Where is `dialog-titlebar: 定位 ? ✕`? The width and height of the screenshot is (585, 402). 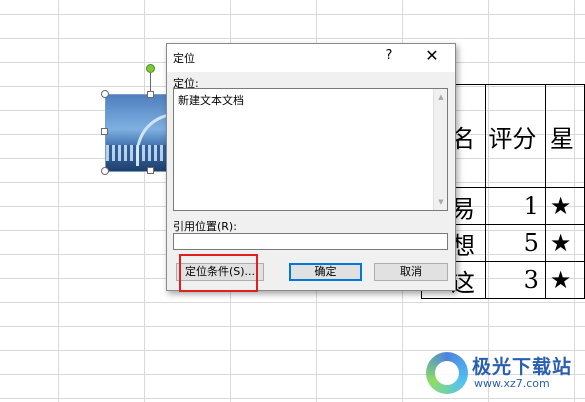
dialog-titlebar: 定位 ? ✕ is located at coordinates (311, 58).